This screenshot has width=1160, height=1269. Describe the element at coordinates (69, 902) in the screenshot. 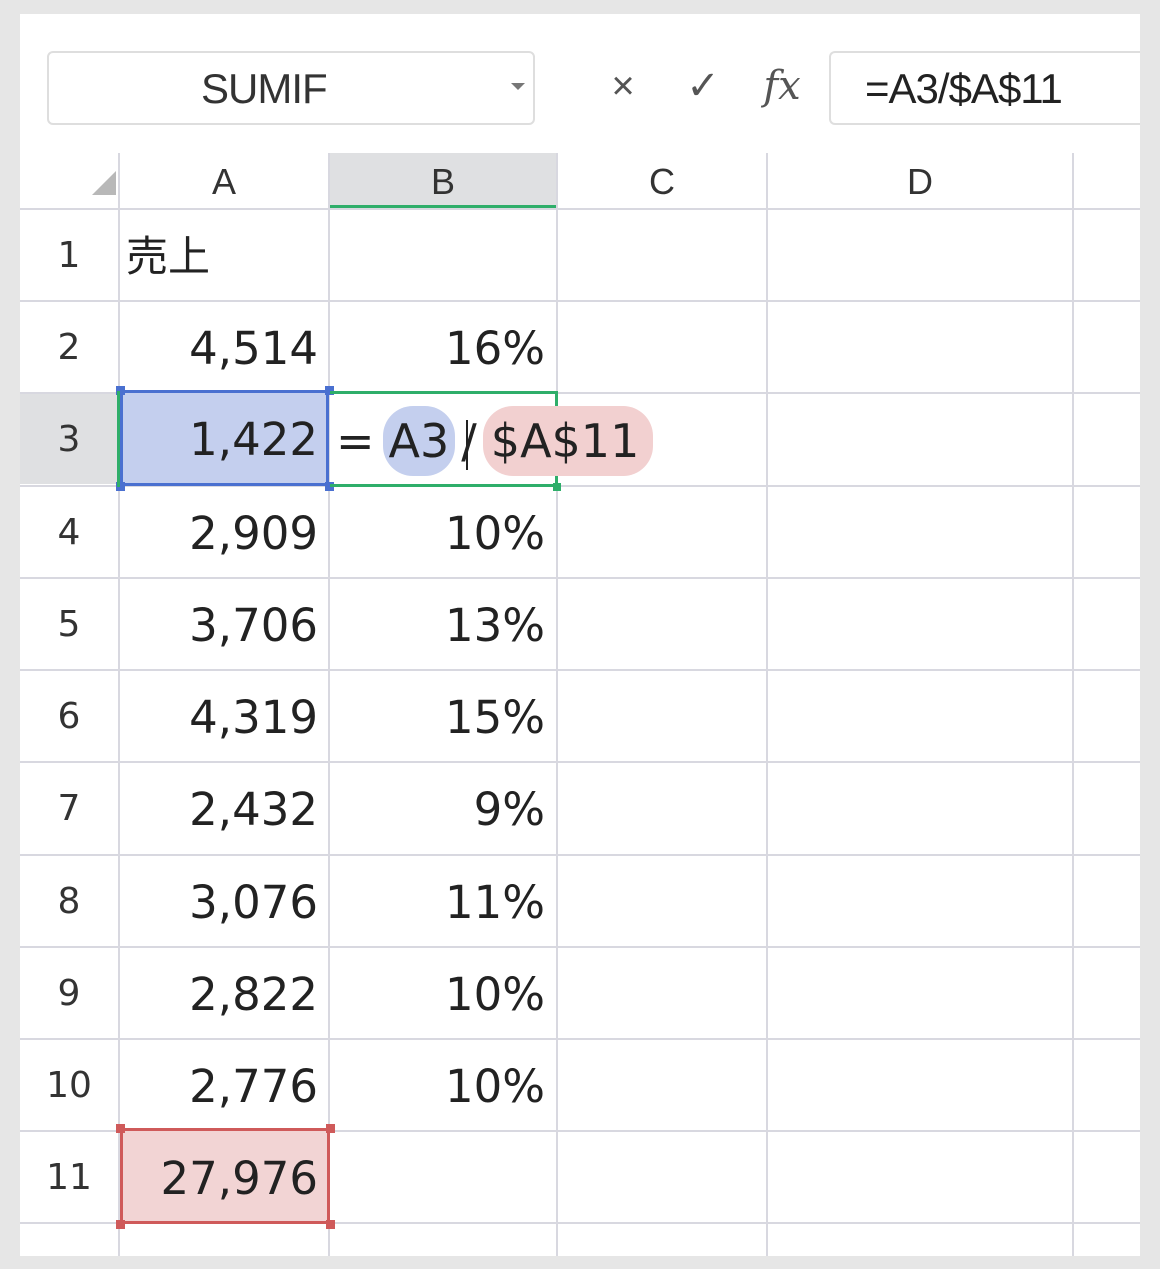

I see `row-header: 8` at that location.